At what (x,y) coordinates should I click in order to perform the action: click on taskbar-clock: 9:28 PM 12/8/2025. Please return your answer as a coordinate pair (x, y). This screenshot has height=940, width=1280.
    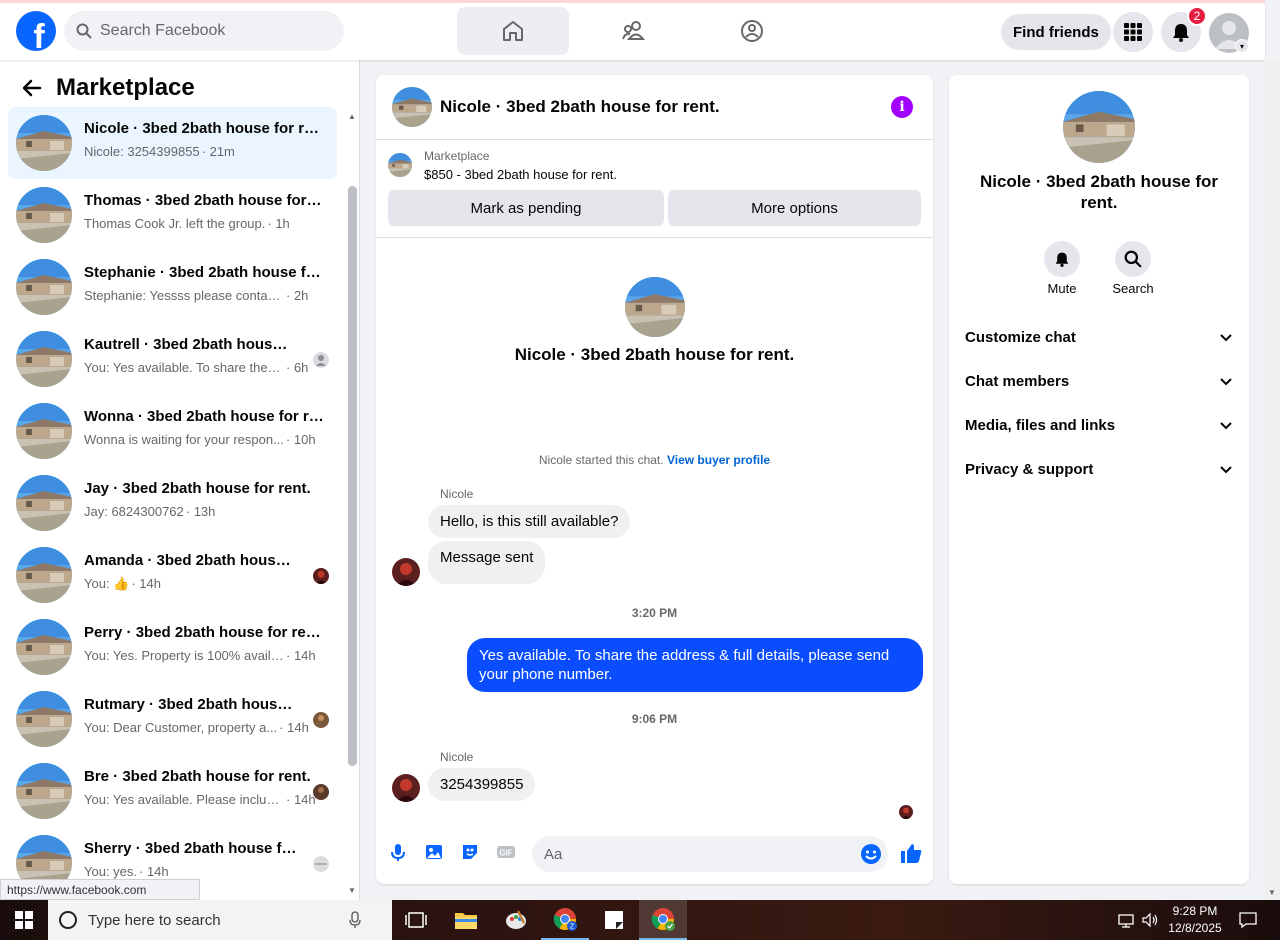
    Looking at the image, I should click on (1195, 920).